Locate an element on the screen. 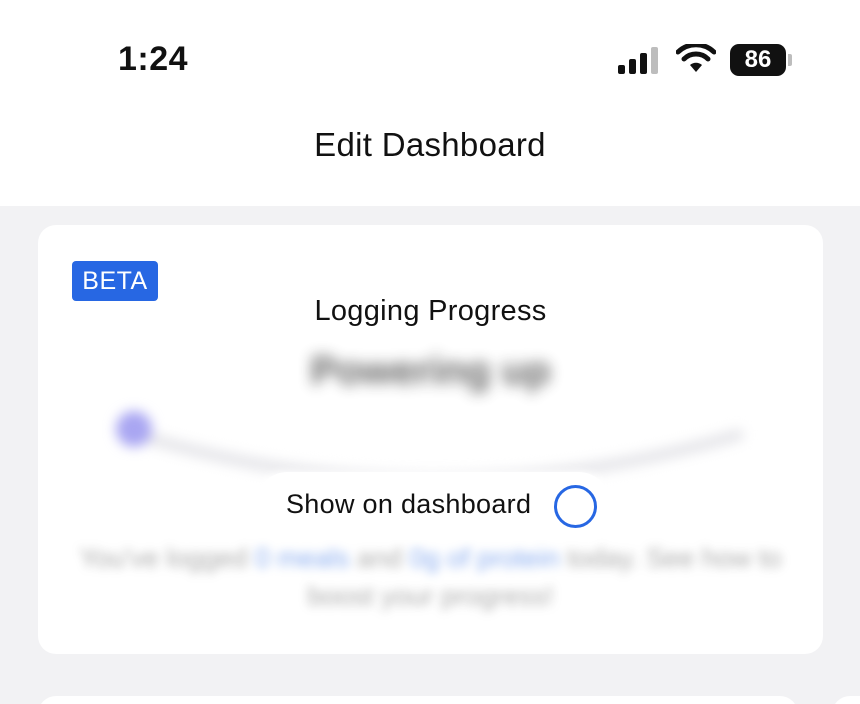  status-time: 1:24 is located at coordinates (153, 59).